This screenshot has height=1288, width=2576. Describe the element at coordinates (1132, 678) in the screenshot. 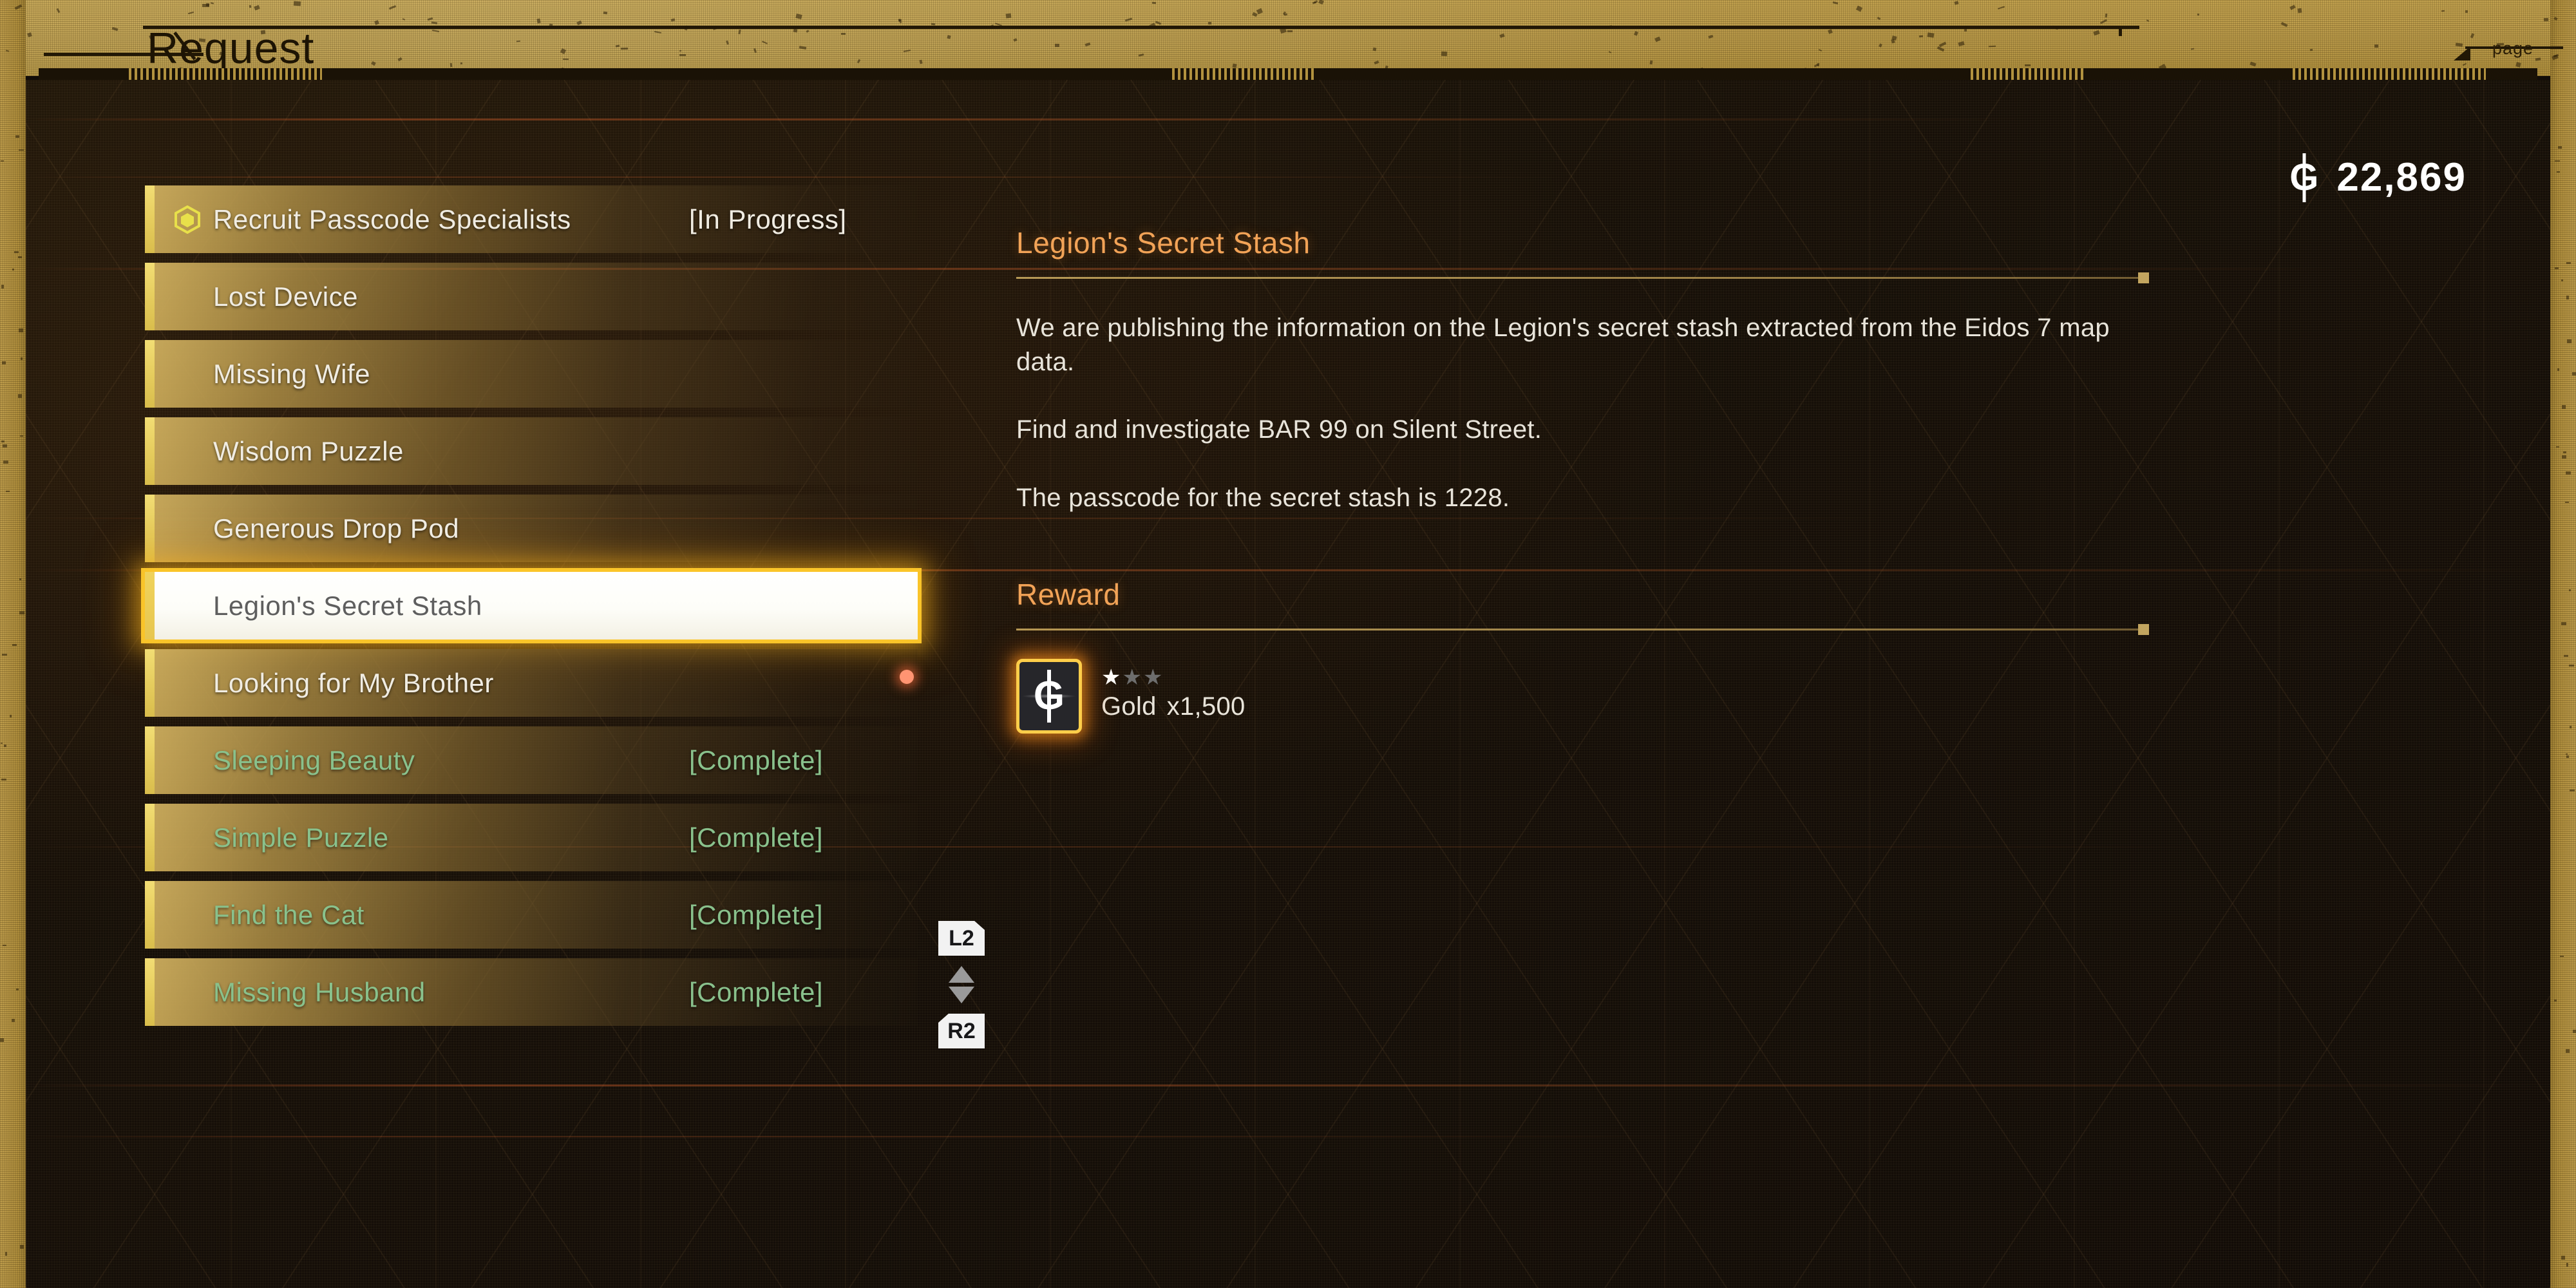

I see `star-empty-icon: ★` at that location.